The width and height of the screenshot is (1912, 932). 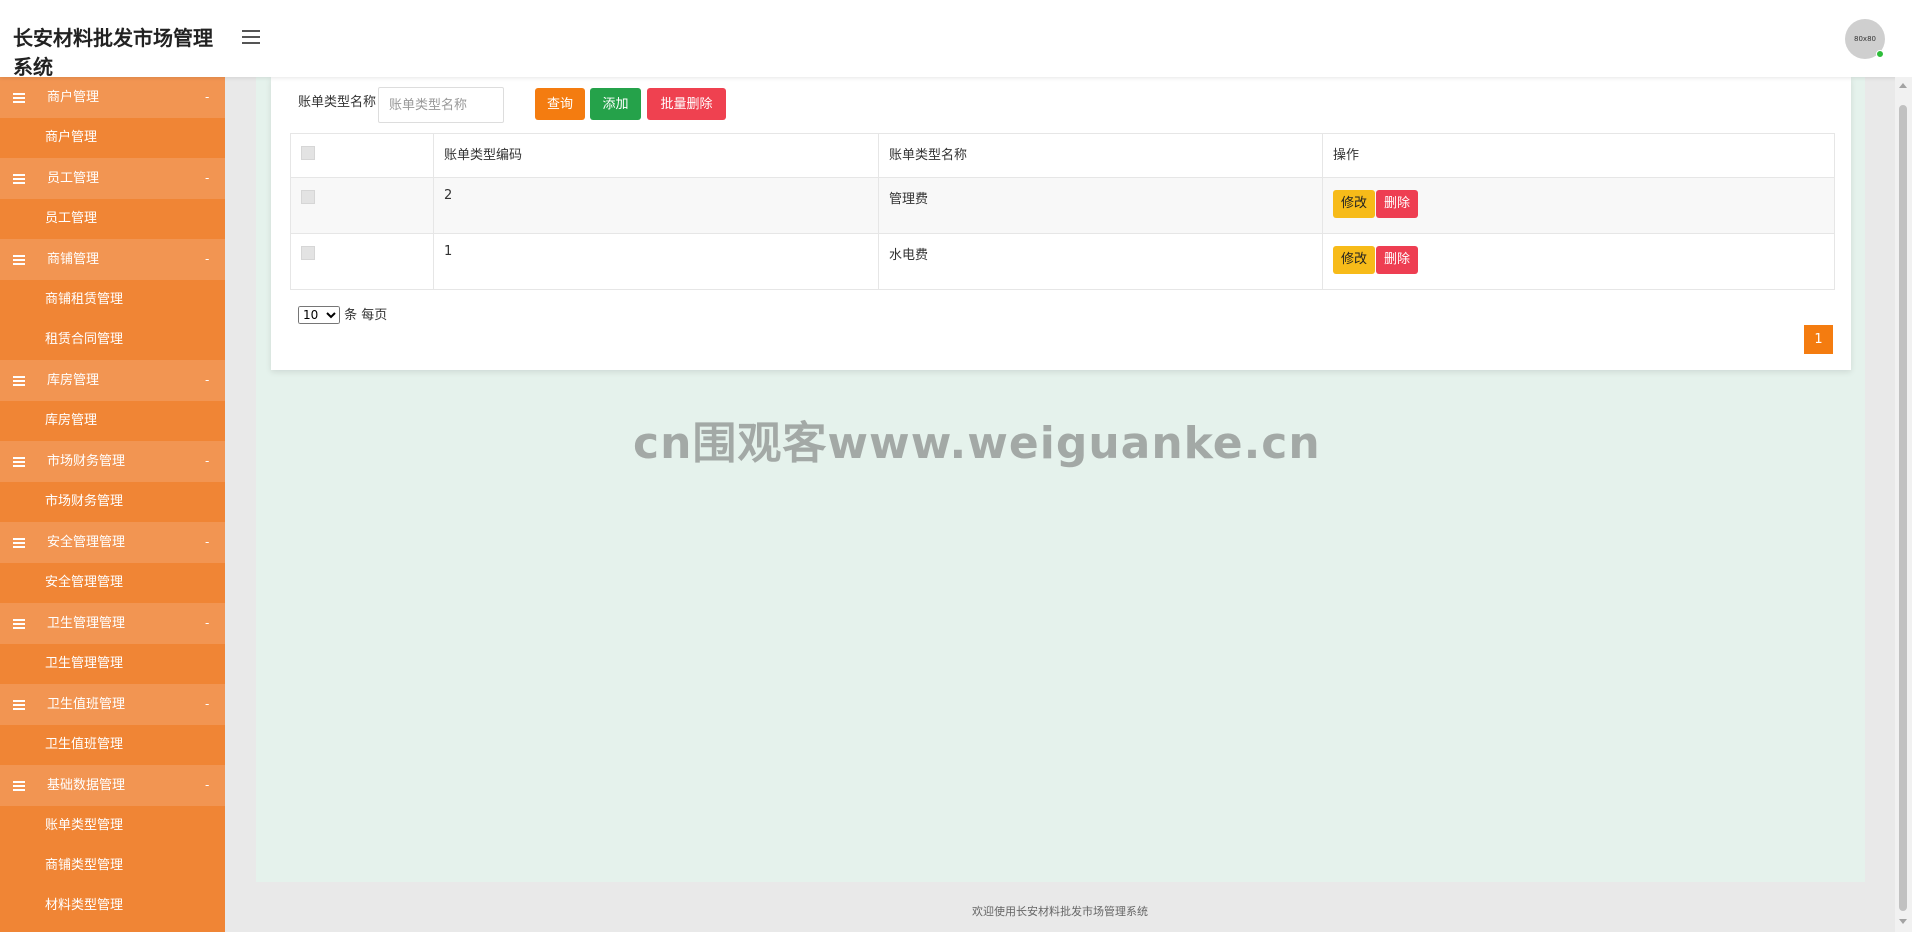 What do you see at coordinates (656, 155) in the screenshot?
I see `header-code: 账单类型编码` at bounding box center [656, 155].